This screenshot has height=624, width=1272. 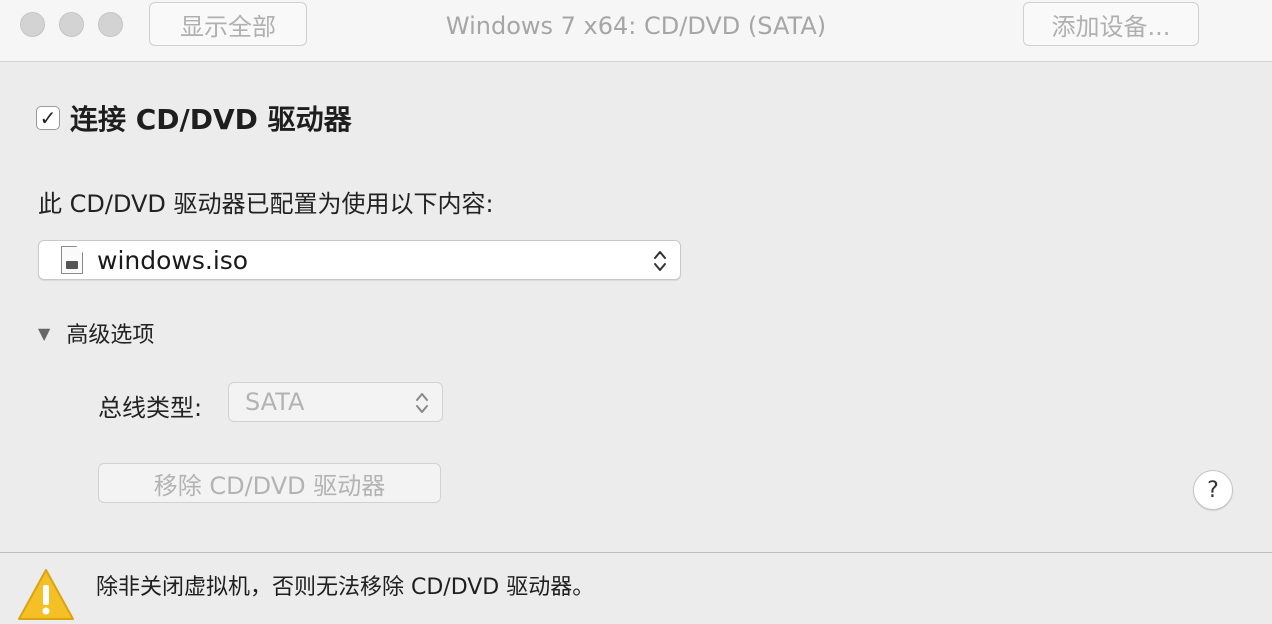 I want to click on minimize-window-button, so click(x=71, y=24).